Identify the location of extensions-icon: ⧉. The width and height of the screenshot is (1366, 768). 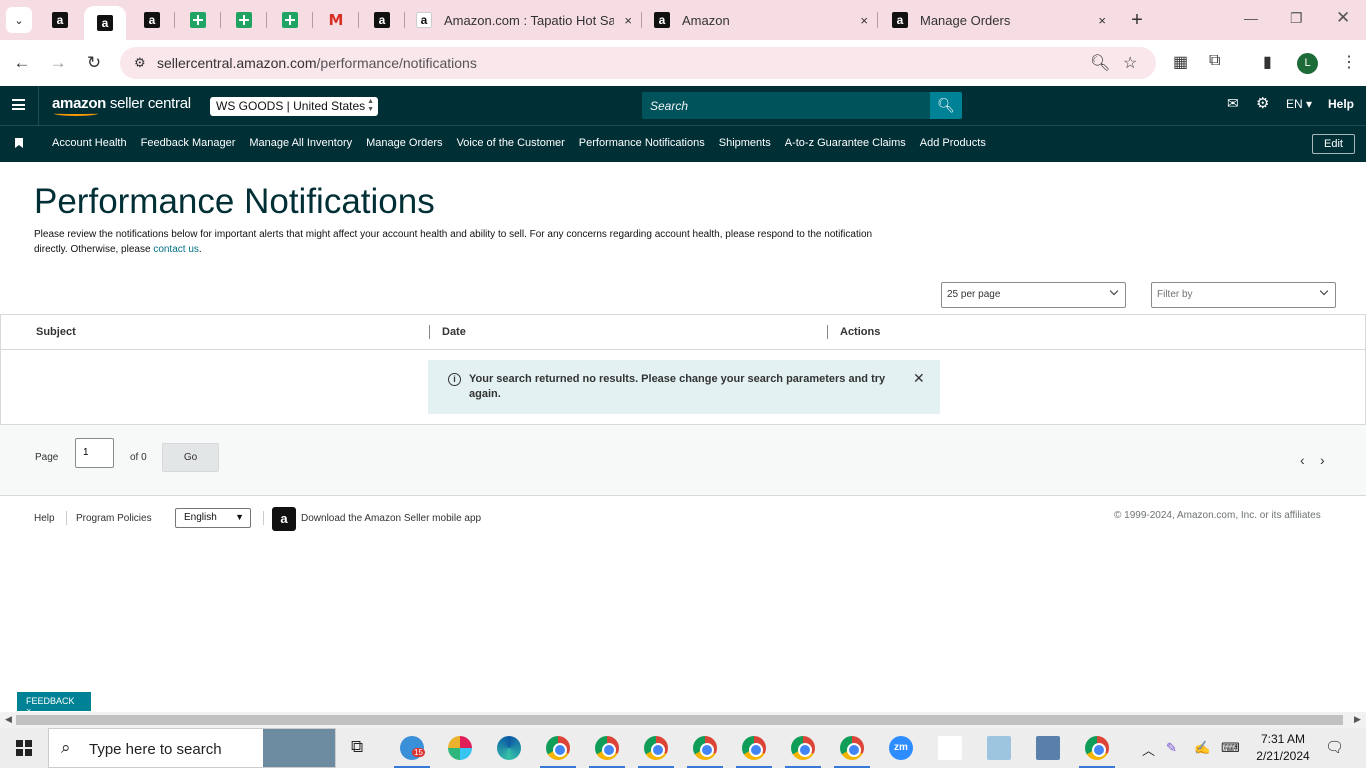
(1214, 61).